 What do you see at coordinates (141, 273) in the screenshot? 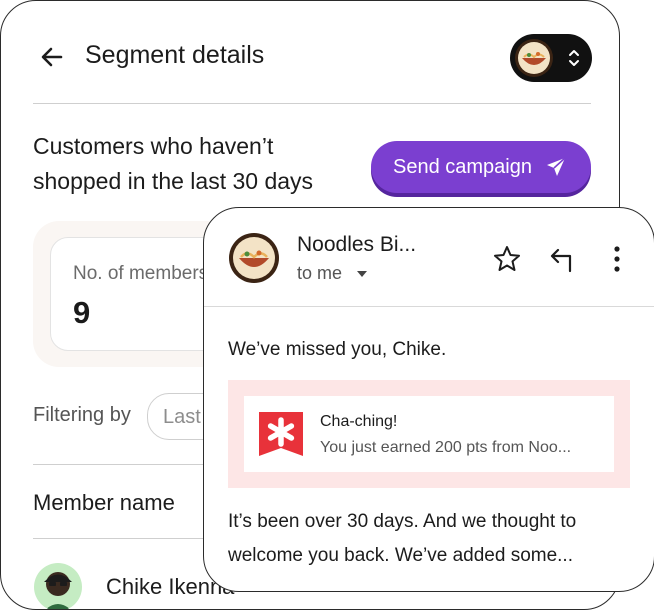
I see `member-count-label: No. of members` at bounding box center [141, 273].